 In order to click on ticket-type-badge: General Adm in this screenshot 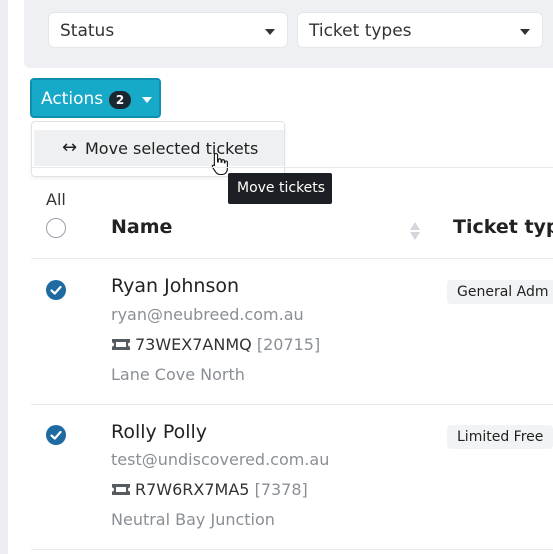, I will do `click(500, 292)`.